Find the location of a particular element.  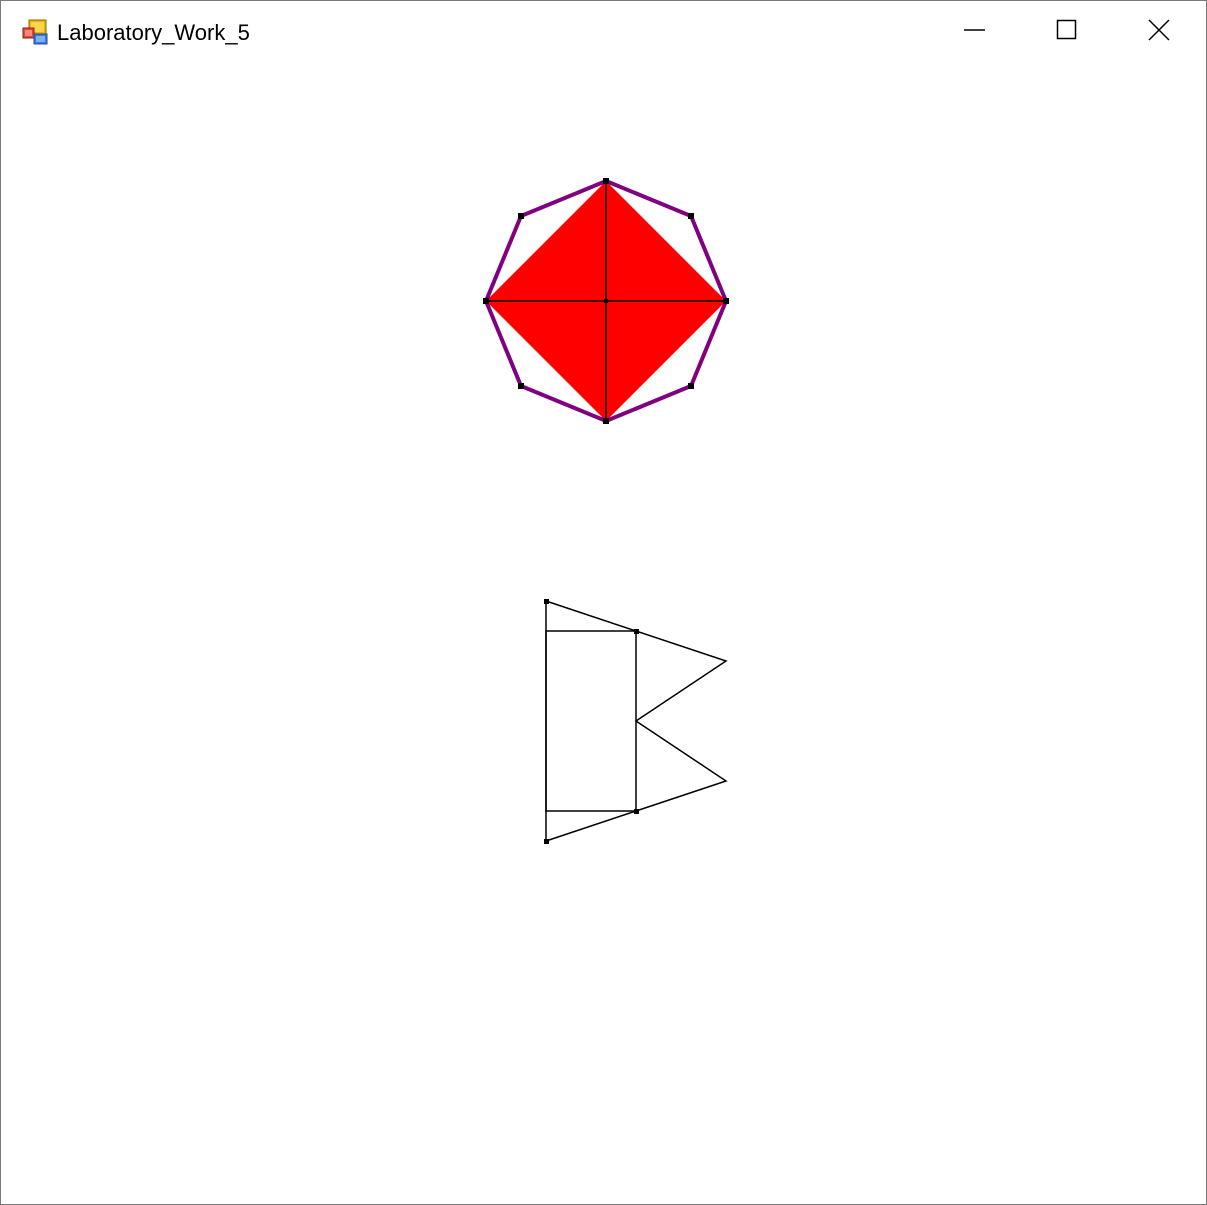

top-slant-line is located at coordinates (591, 616).